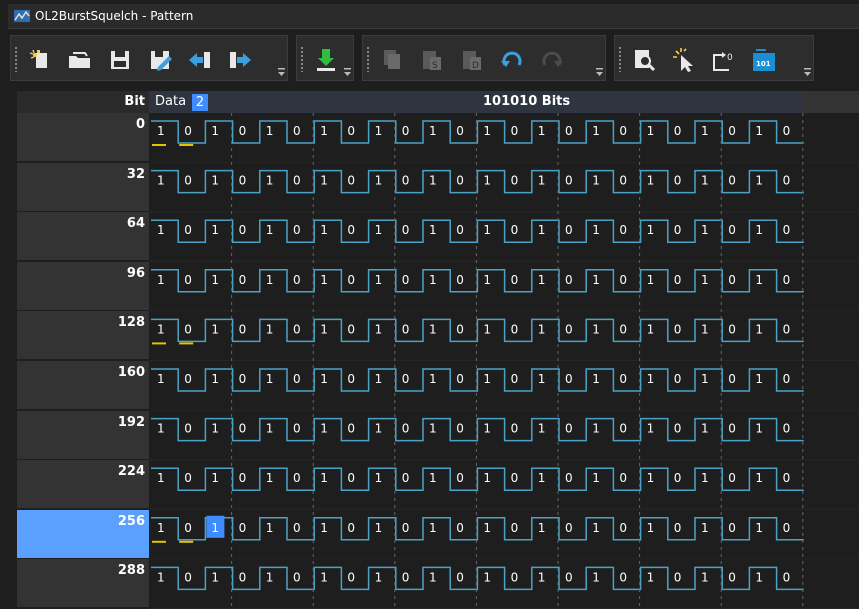 The height and width of the screenshot is (609, 859). Describe the element at coordinates (368, 59) in the screenshot. I see `toolbar-grip` at that location.